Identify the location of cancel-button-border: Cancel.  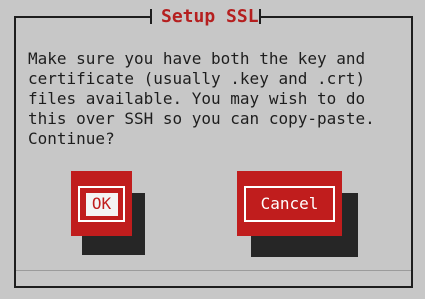
(289, 204).